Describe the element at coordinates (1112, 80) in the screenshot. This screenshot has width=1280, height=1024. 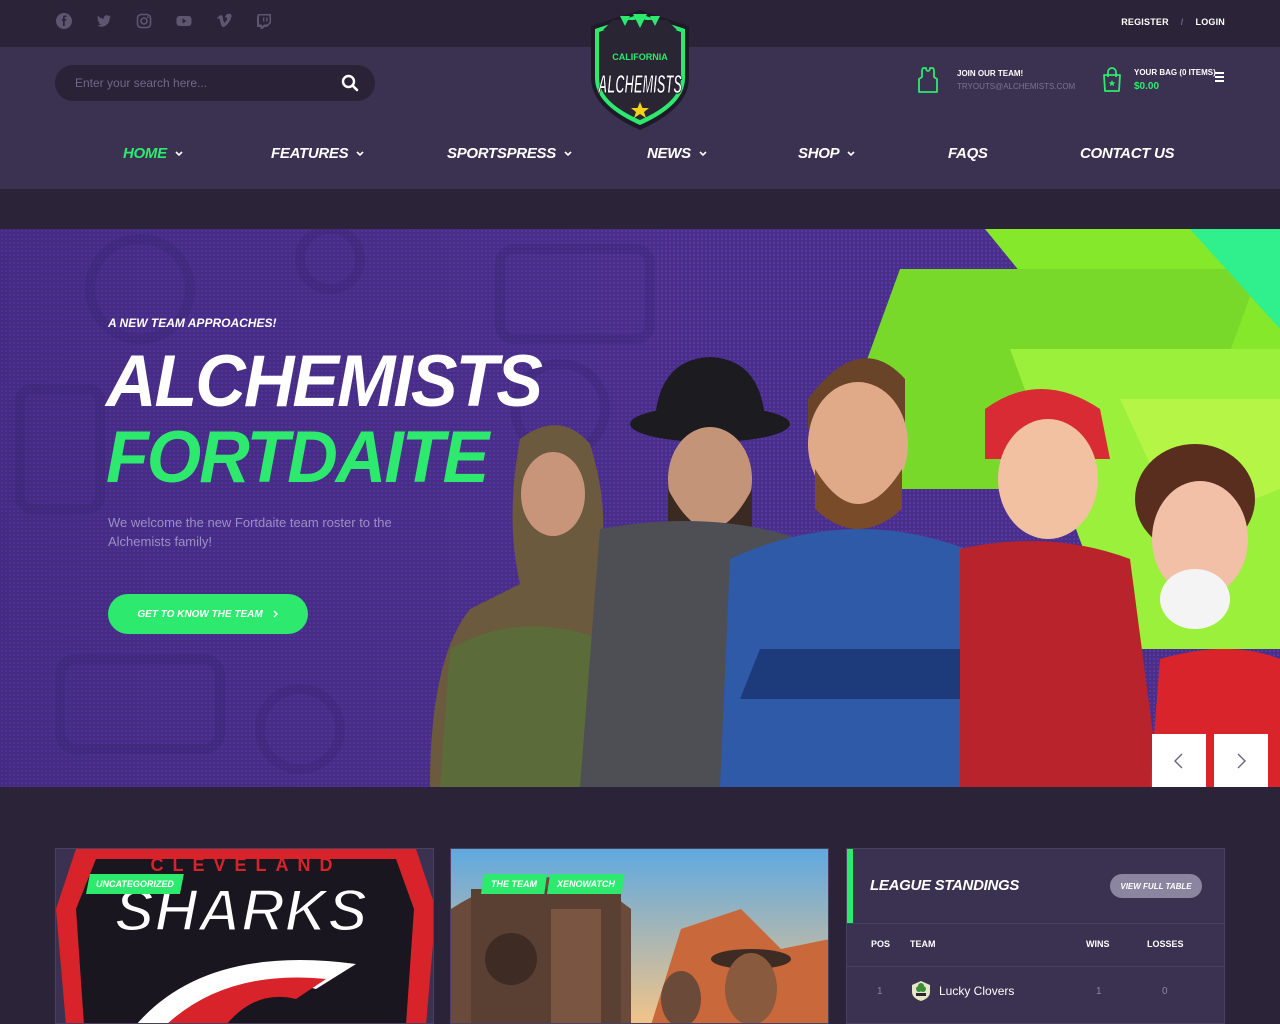
I see `bag-icon` at that location.